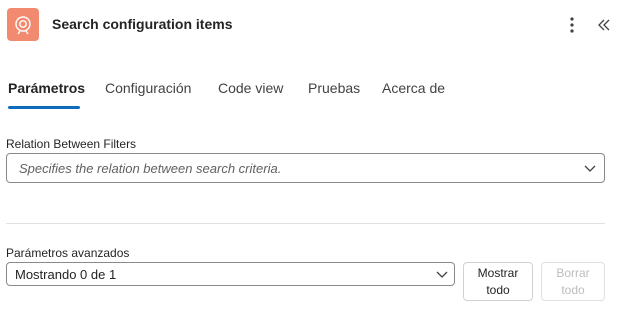 Image resolution: width=617 pixels, height=319 pixels. What do you see at coordinates (148, 95) in the screenshot?
I see `tab-configuracion: Configuración` at bounding box center [148, 95].